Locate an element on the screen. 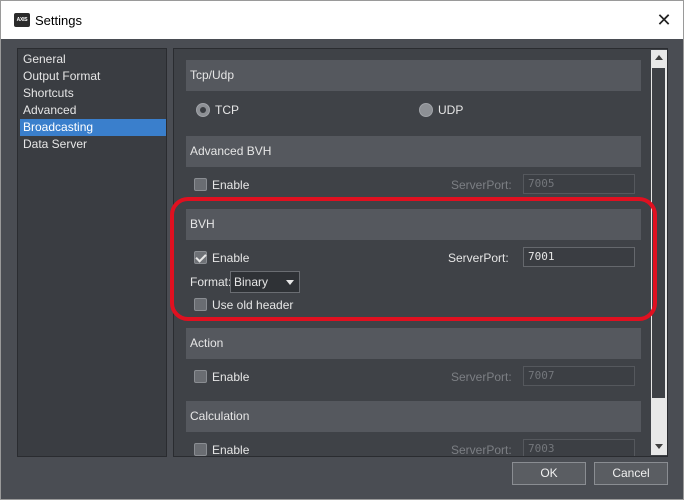 This screenshot has height=500, width=684. bvh-enable-label: Enable is located at coordinates (231, 258).